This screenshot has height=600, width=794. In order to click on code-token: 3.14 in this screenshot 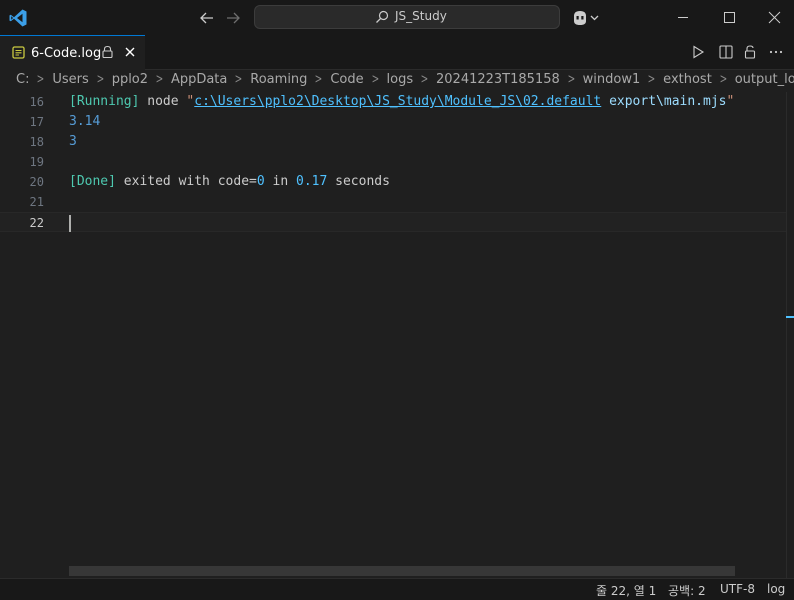, I will do `click(85, 121)`.